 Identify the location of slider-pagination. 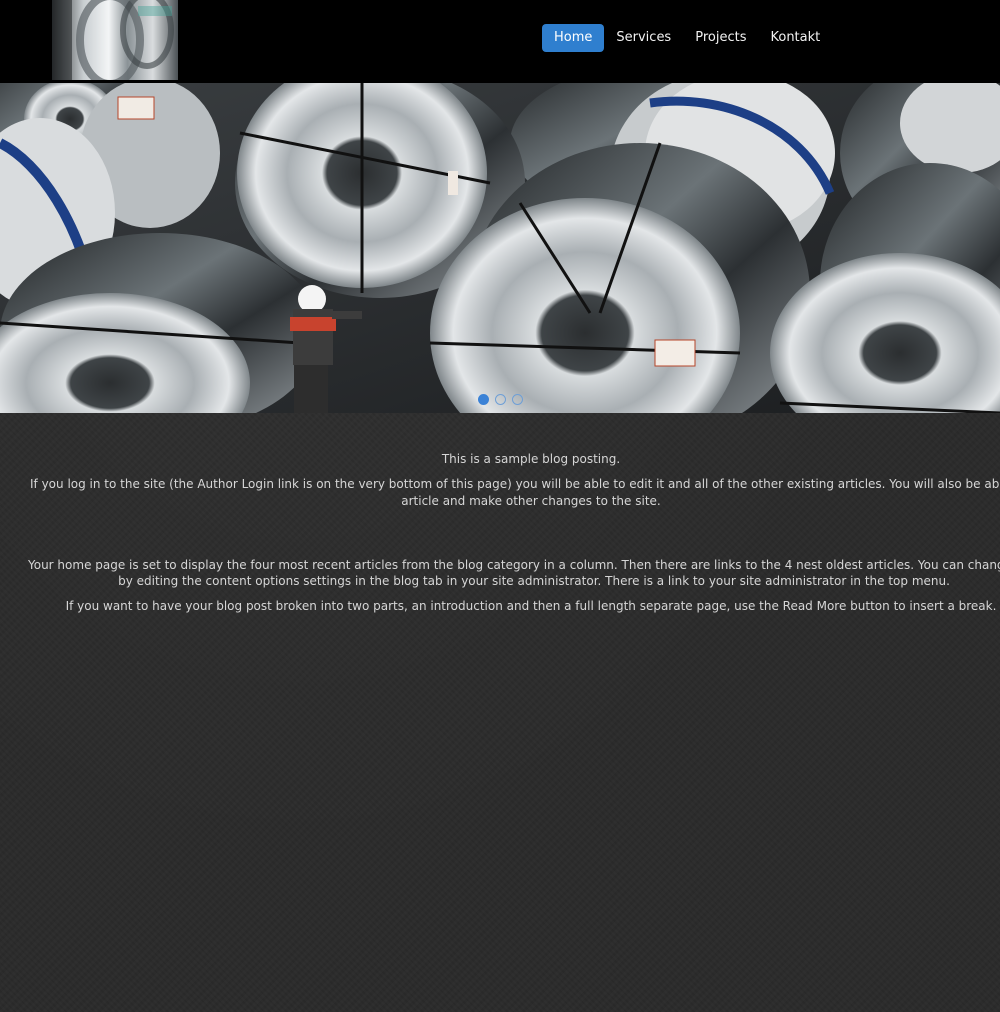
(500, 399).